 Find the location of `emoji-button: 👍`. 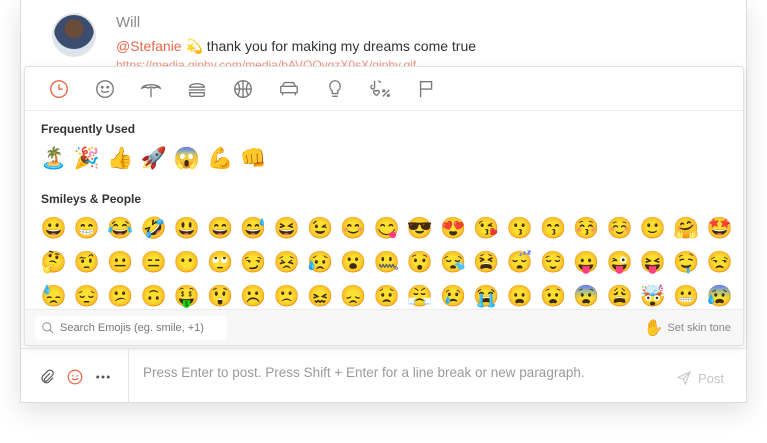

emoji-button: 👍 is located at coordinates (120, 158).